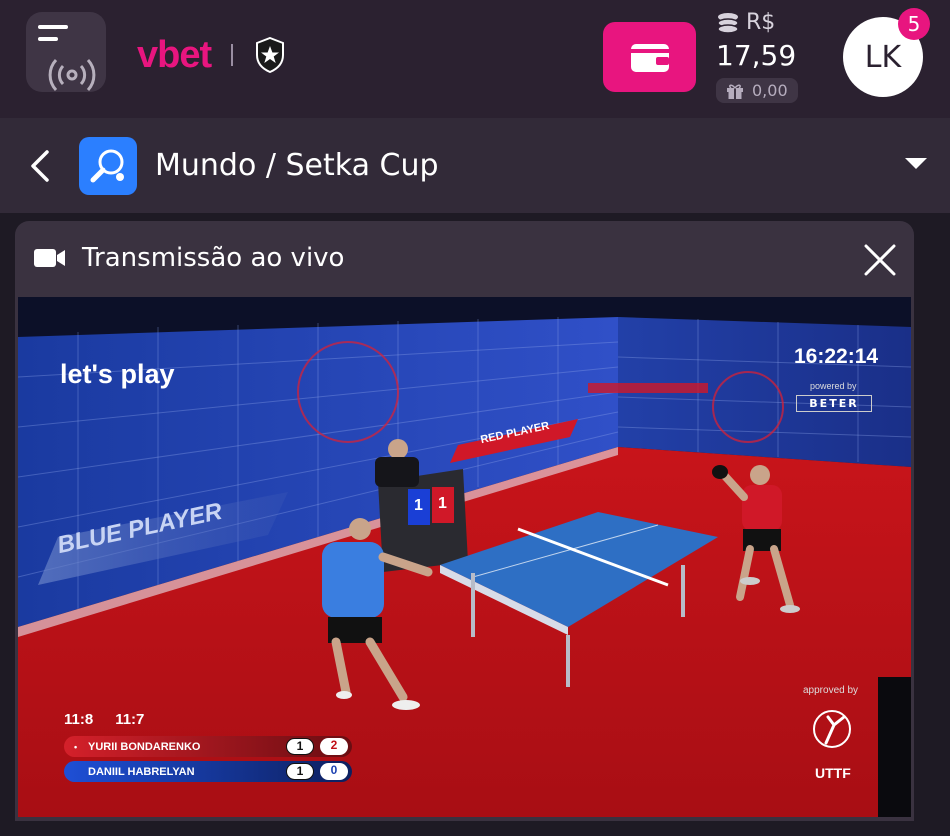 The width and height of the screenshot is (950, 836). I want to click on approved-by-label: approved by, so click(831, 690).